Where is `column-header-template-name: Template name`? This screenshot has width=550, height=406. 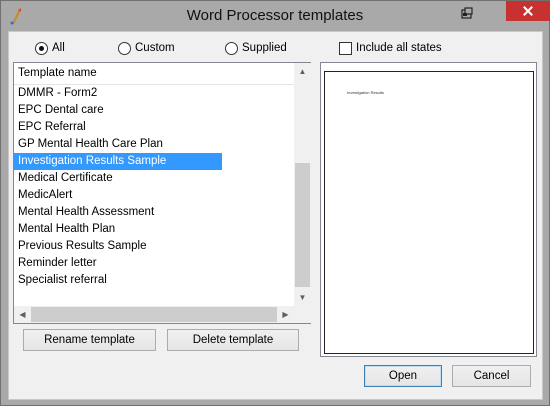
column-header-template-name: Template name is located at coordinates (154, 74).